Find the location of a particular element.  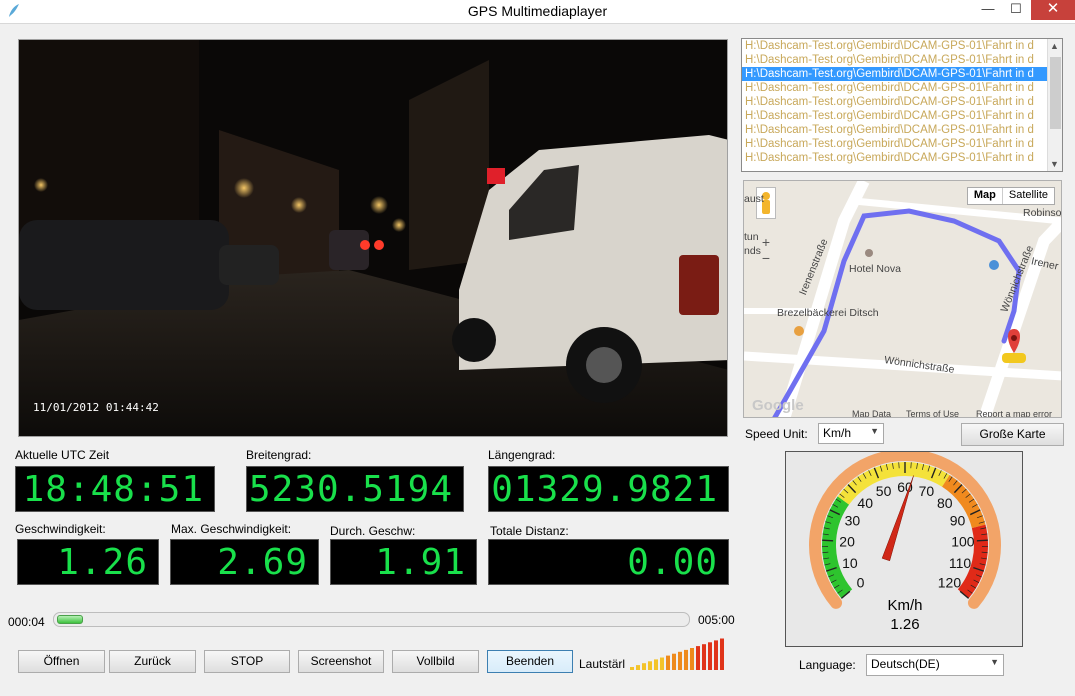

speedometer-tick-label: 20 is located at coordinates (847, 542).